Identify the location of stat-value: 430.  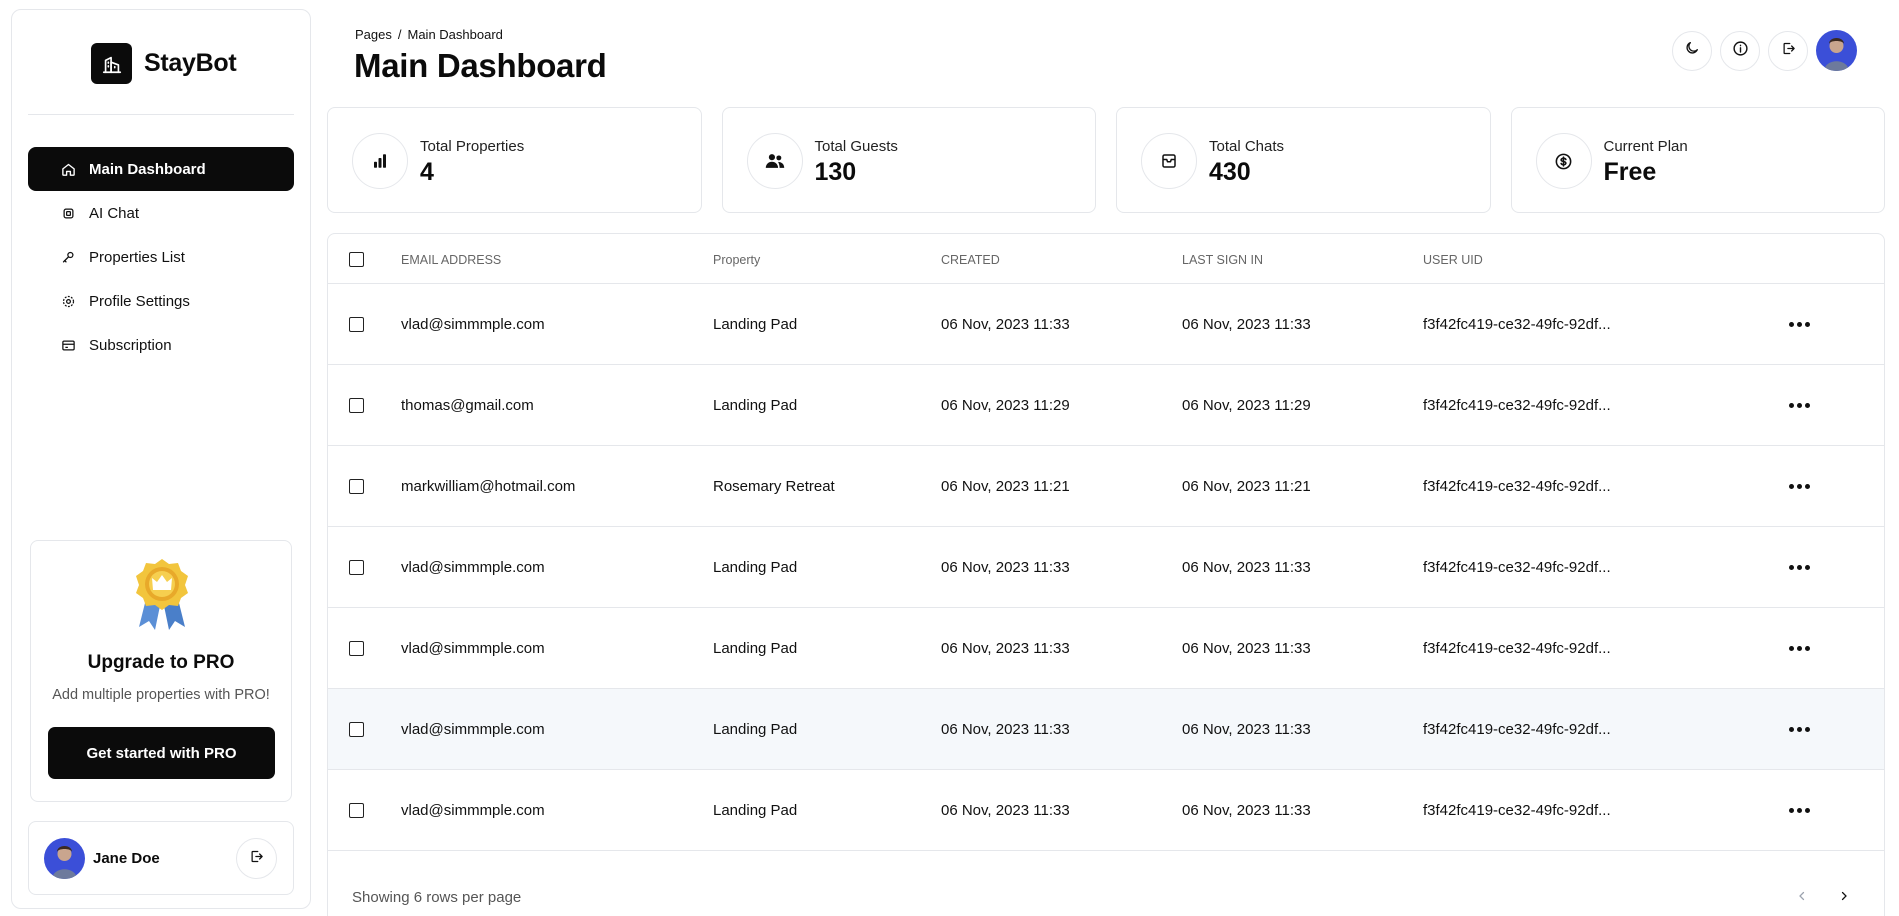
(1230, 172).